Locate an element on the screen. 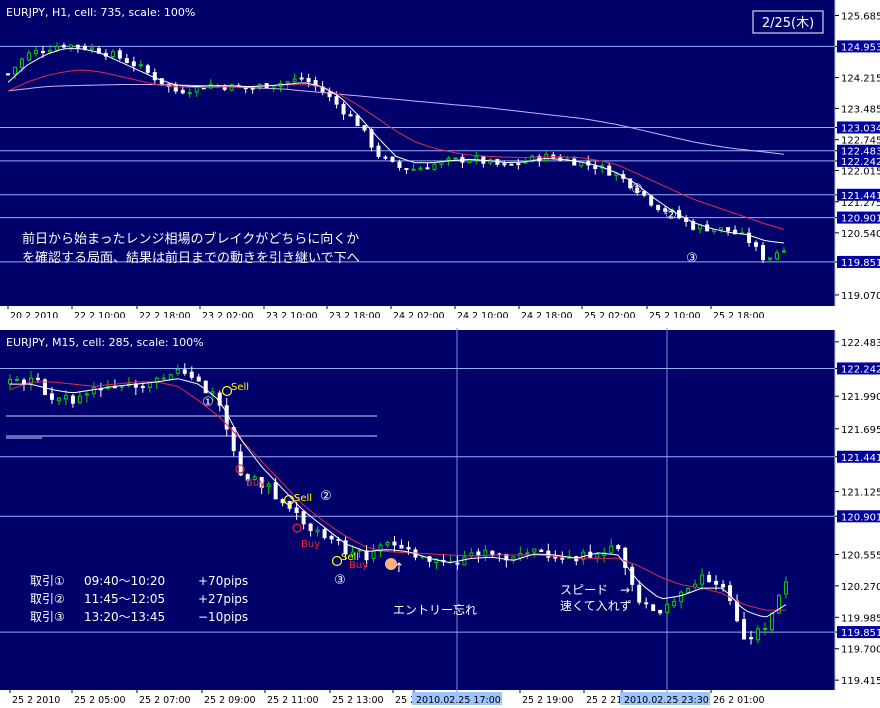  buy-signal-1: Buy is located at coordinates (255, 483).